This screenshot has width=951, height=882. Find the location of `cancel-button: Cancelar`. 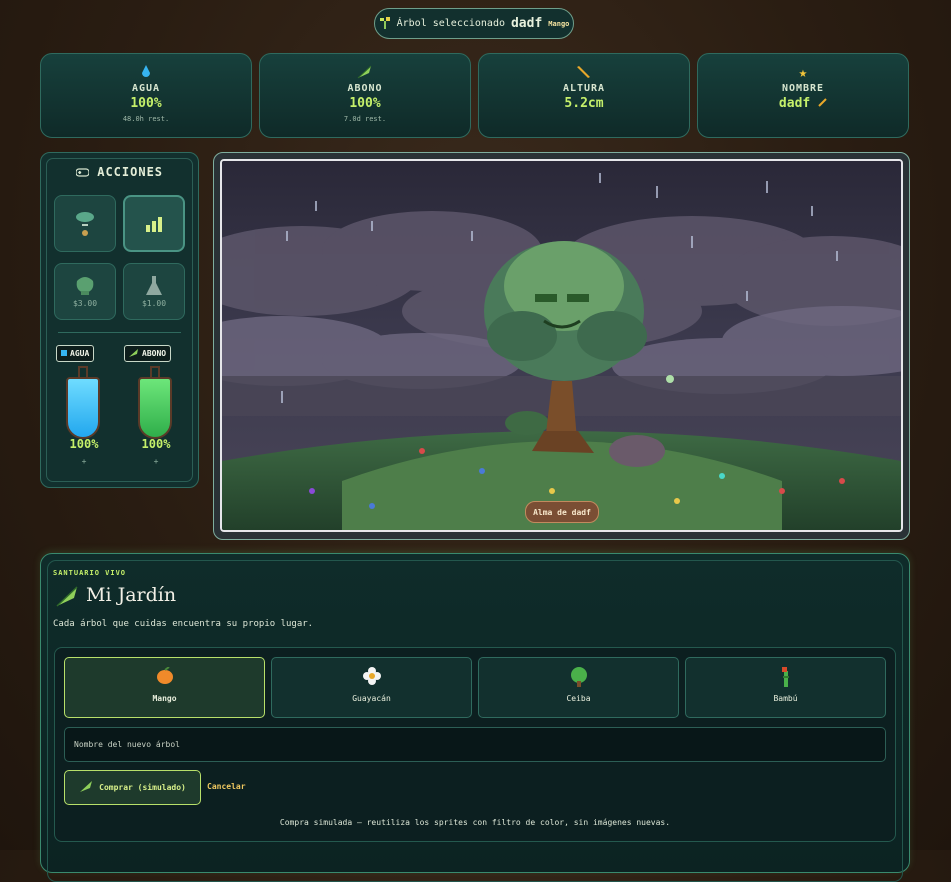

cancel-button: Cancelar is located at coordinates (226, 786).